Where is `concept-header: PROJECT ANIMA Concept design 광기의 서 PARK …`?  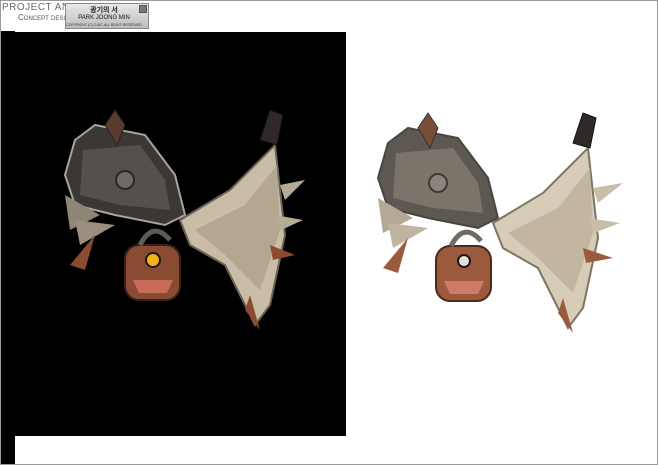 concept-header: PROJECT ANIMA Concept design 광기의 서 PARK … is located at coordinates (76, 15).